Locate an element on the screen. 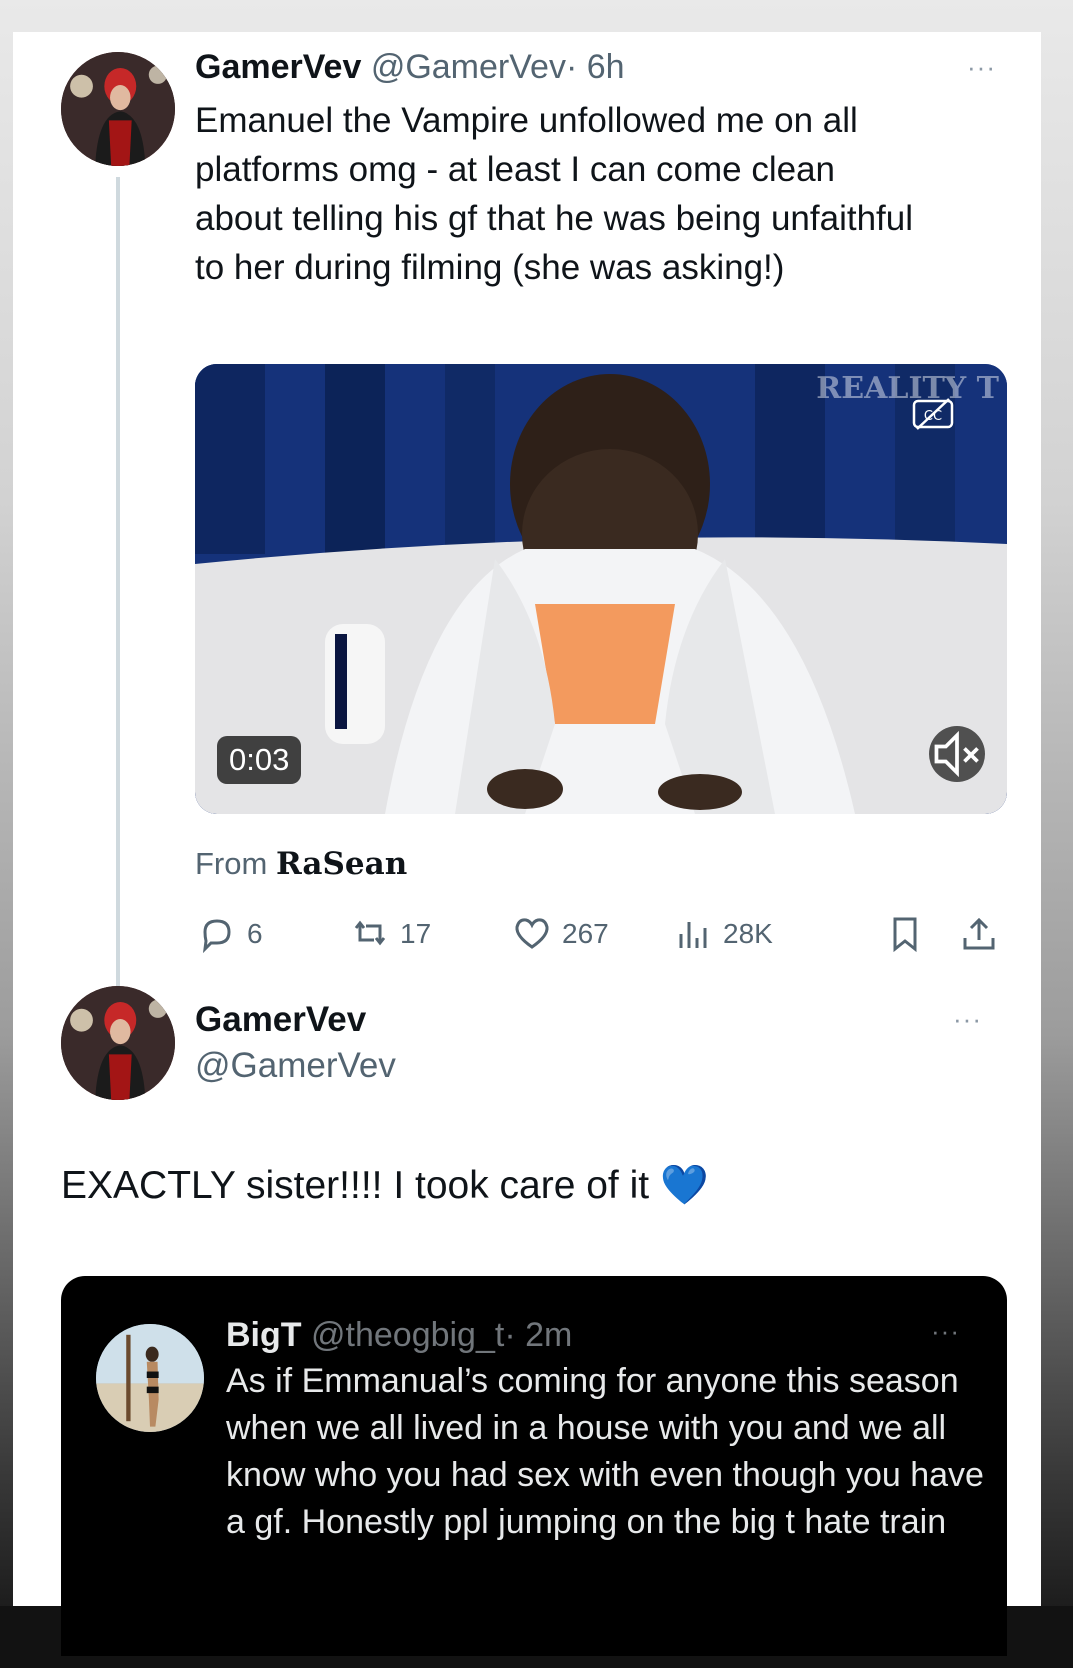 The height and width of the screenshot is (1668, 1073). quoted-author-name: BigT is located at coordinates (264, 1335).